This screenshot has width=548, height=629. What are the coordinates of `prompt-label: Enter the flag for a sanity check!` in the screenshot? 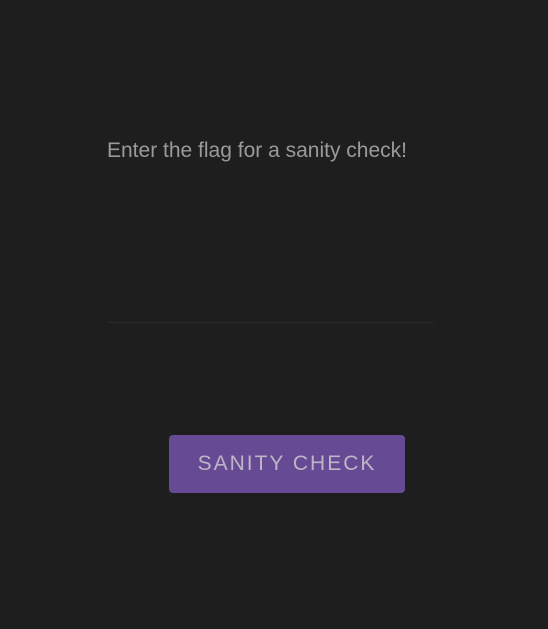 It's located at (257, 150).